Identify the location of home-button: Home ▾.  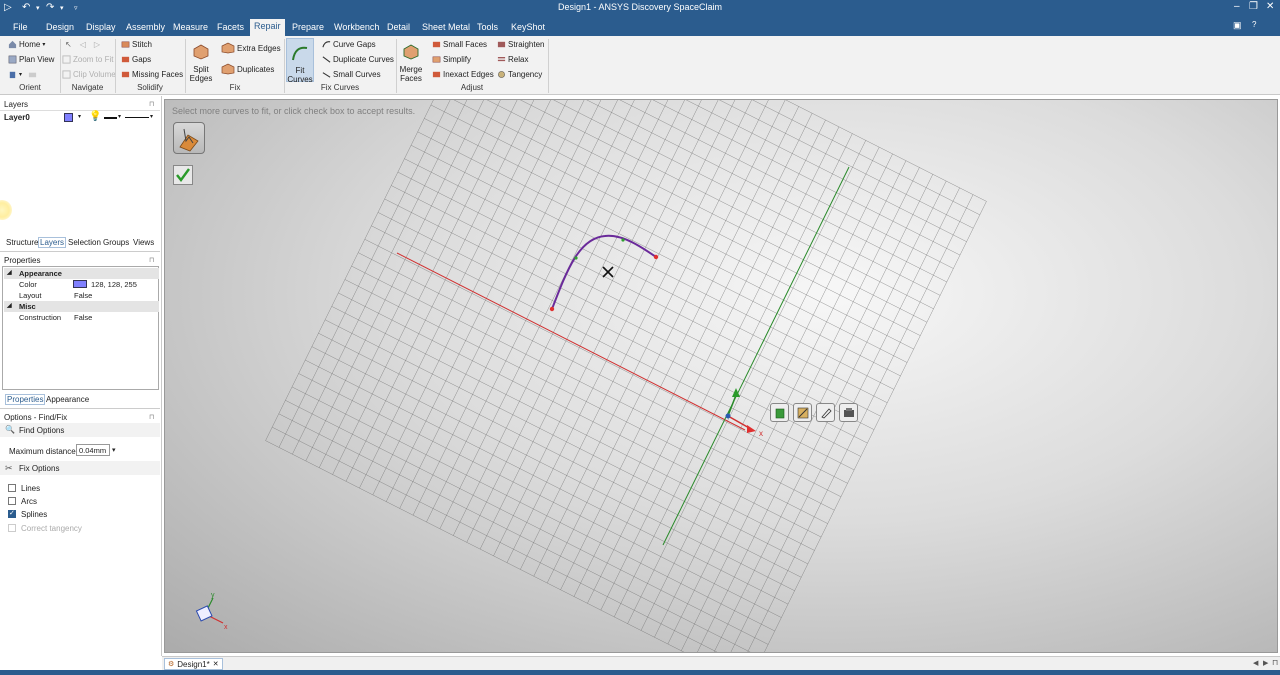
(26, 44).